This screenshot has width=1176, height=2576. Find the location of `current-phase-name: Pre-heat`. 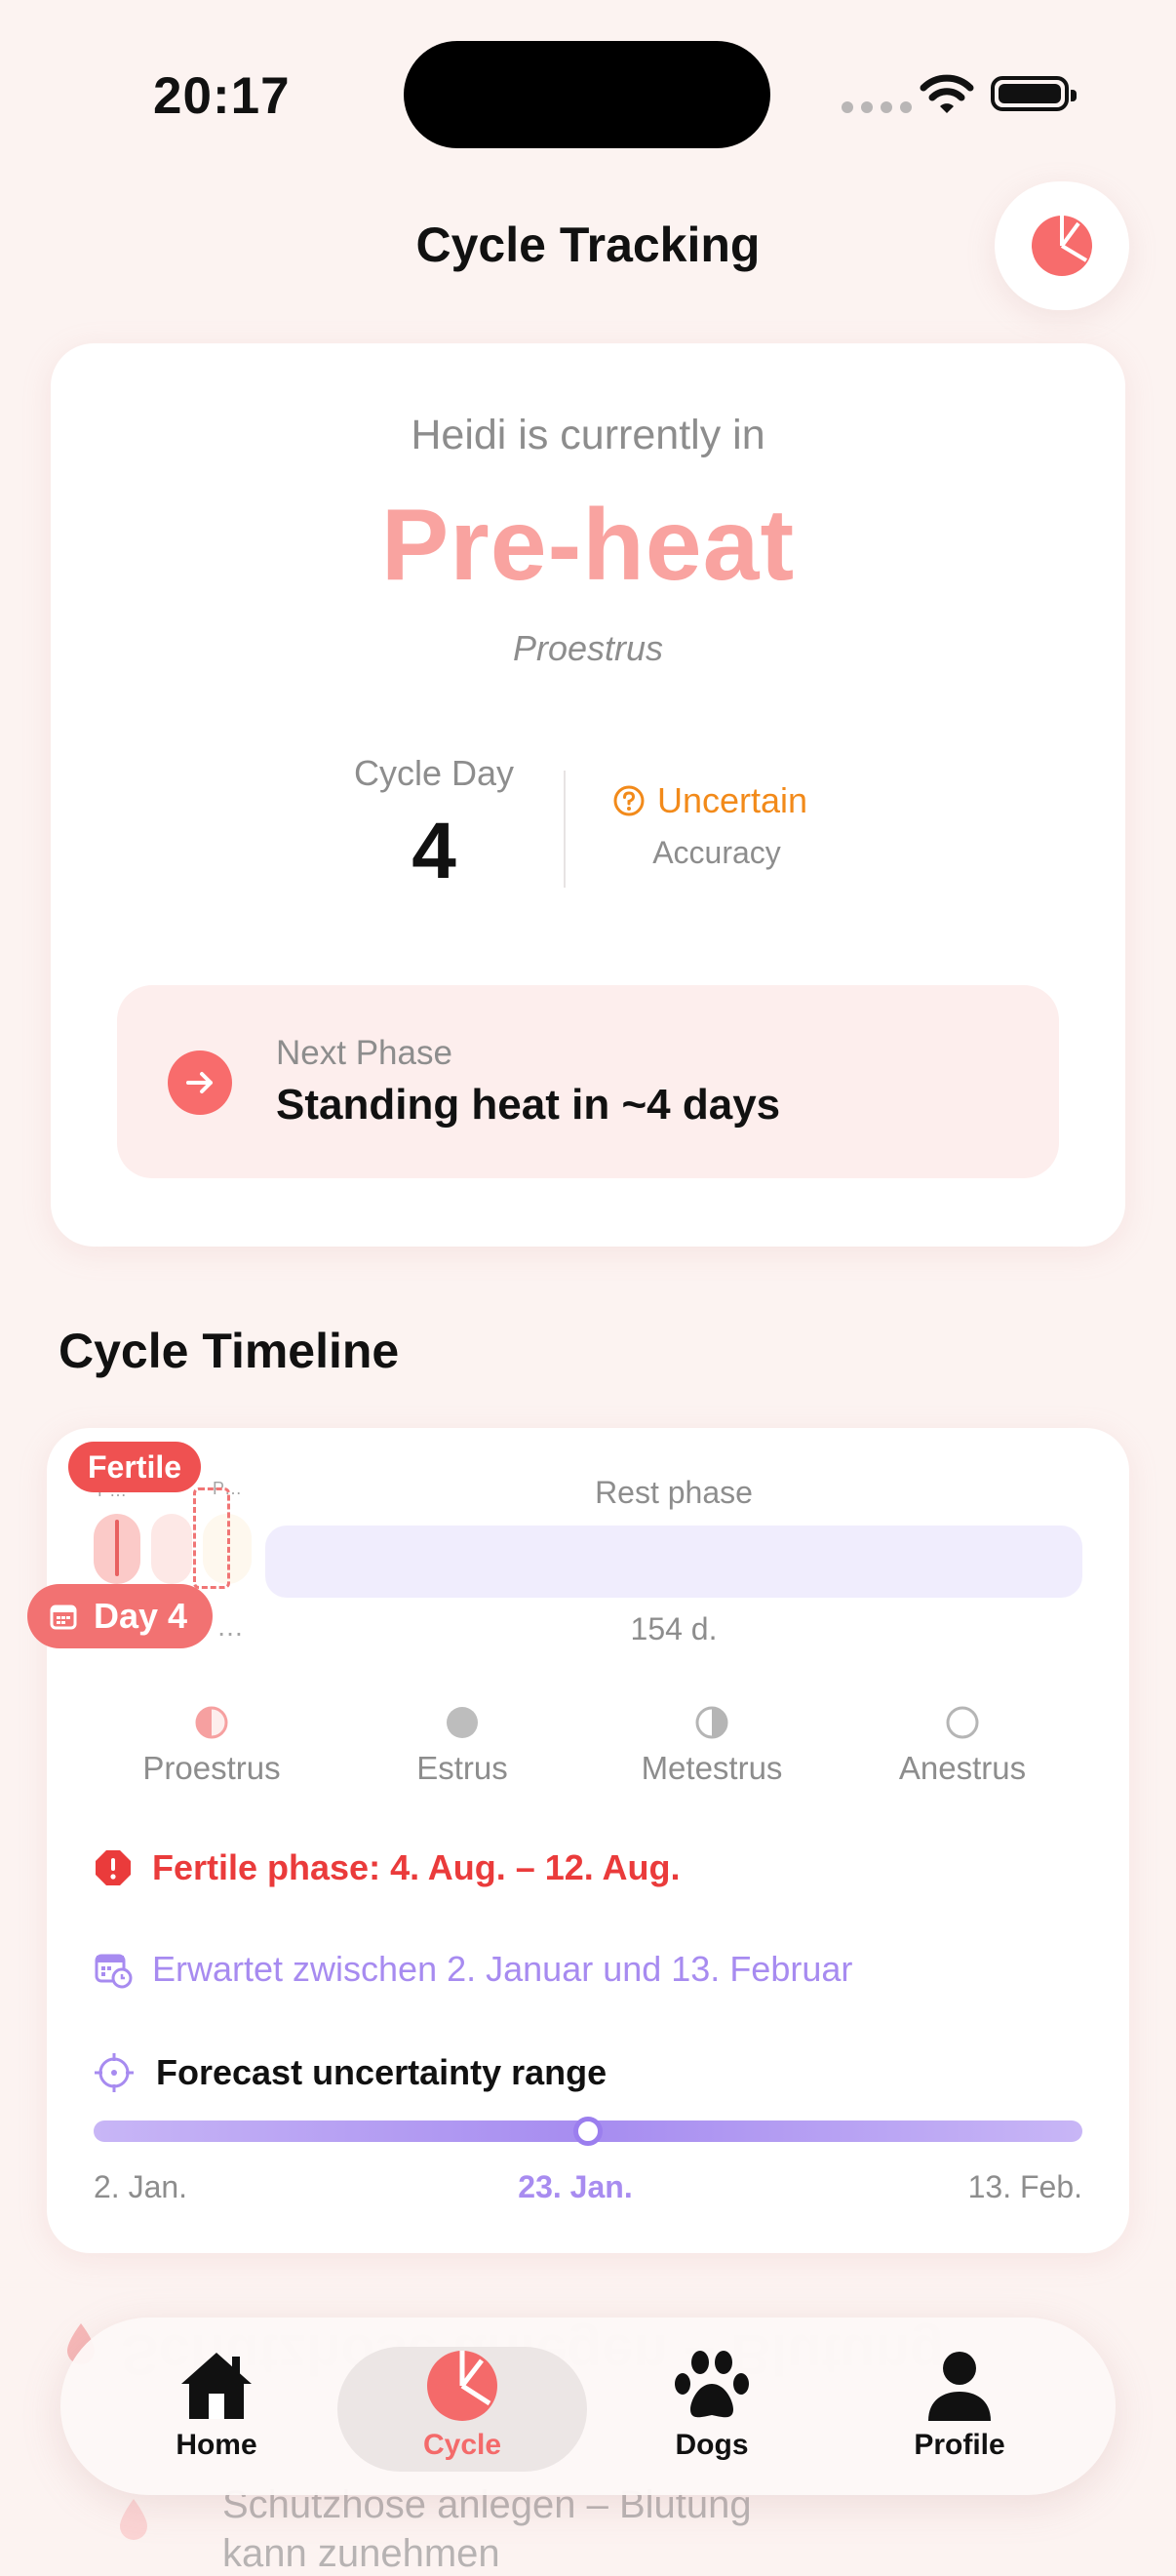

current-phase-name: Pre-heat is located at coordinates (588, 545).